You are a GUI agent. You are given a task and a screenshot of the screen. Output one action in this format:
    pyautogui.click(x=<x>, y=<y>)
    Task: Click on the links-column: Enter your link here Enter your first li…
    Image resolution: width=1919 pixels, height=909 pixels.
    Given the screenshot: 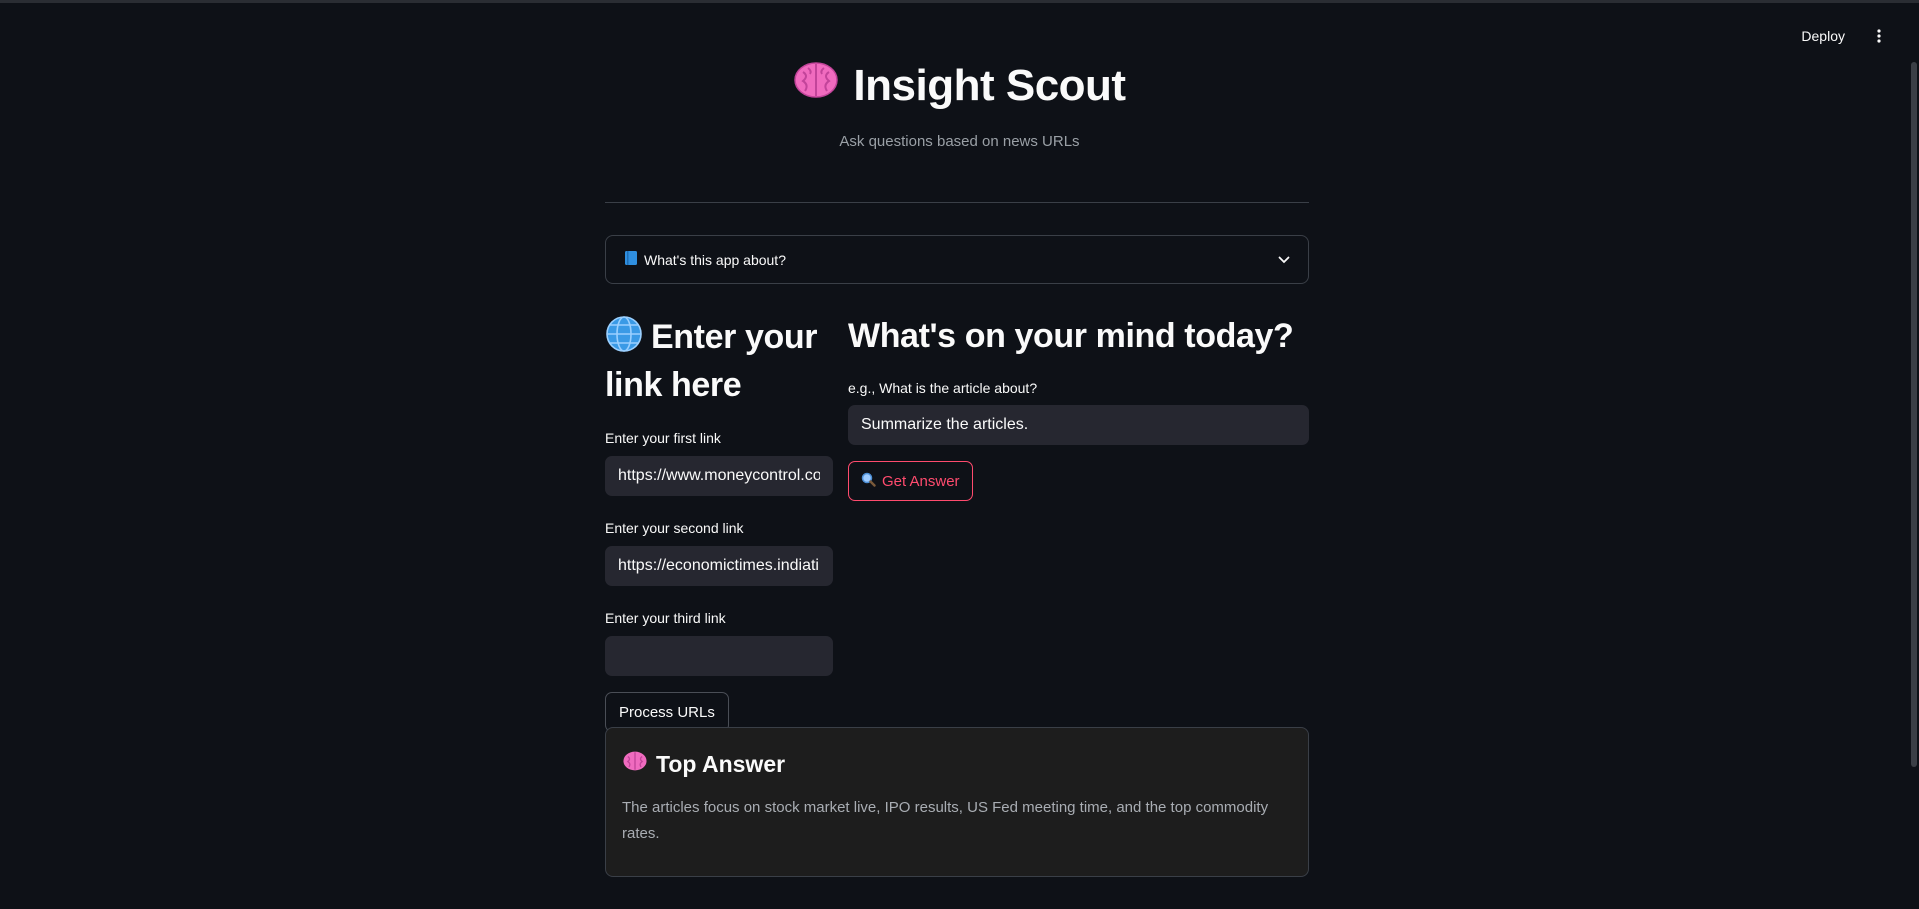 What is the action you would take?
    pyautogui.click(x=719, y=523)
    